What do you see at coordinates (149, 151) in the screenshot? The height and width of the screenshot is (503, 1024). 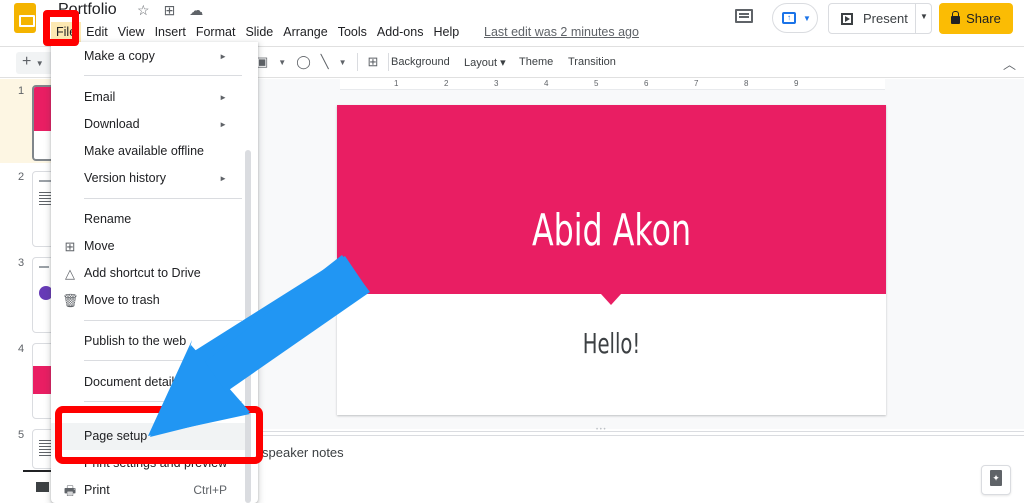 I see `menu-item-make-available-offline: Make available offline` at bounding box center [149, 151].